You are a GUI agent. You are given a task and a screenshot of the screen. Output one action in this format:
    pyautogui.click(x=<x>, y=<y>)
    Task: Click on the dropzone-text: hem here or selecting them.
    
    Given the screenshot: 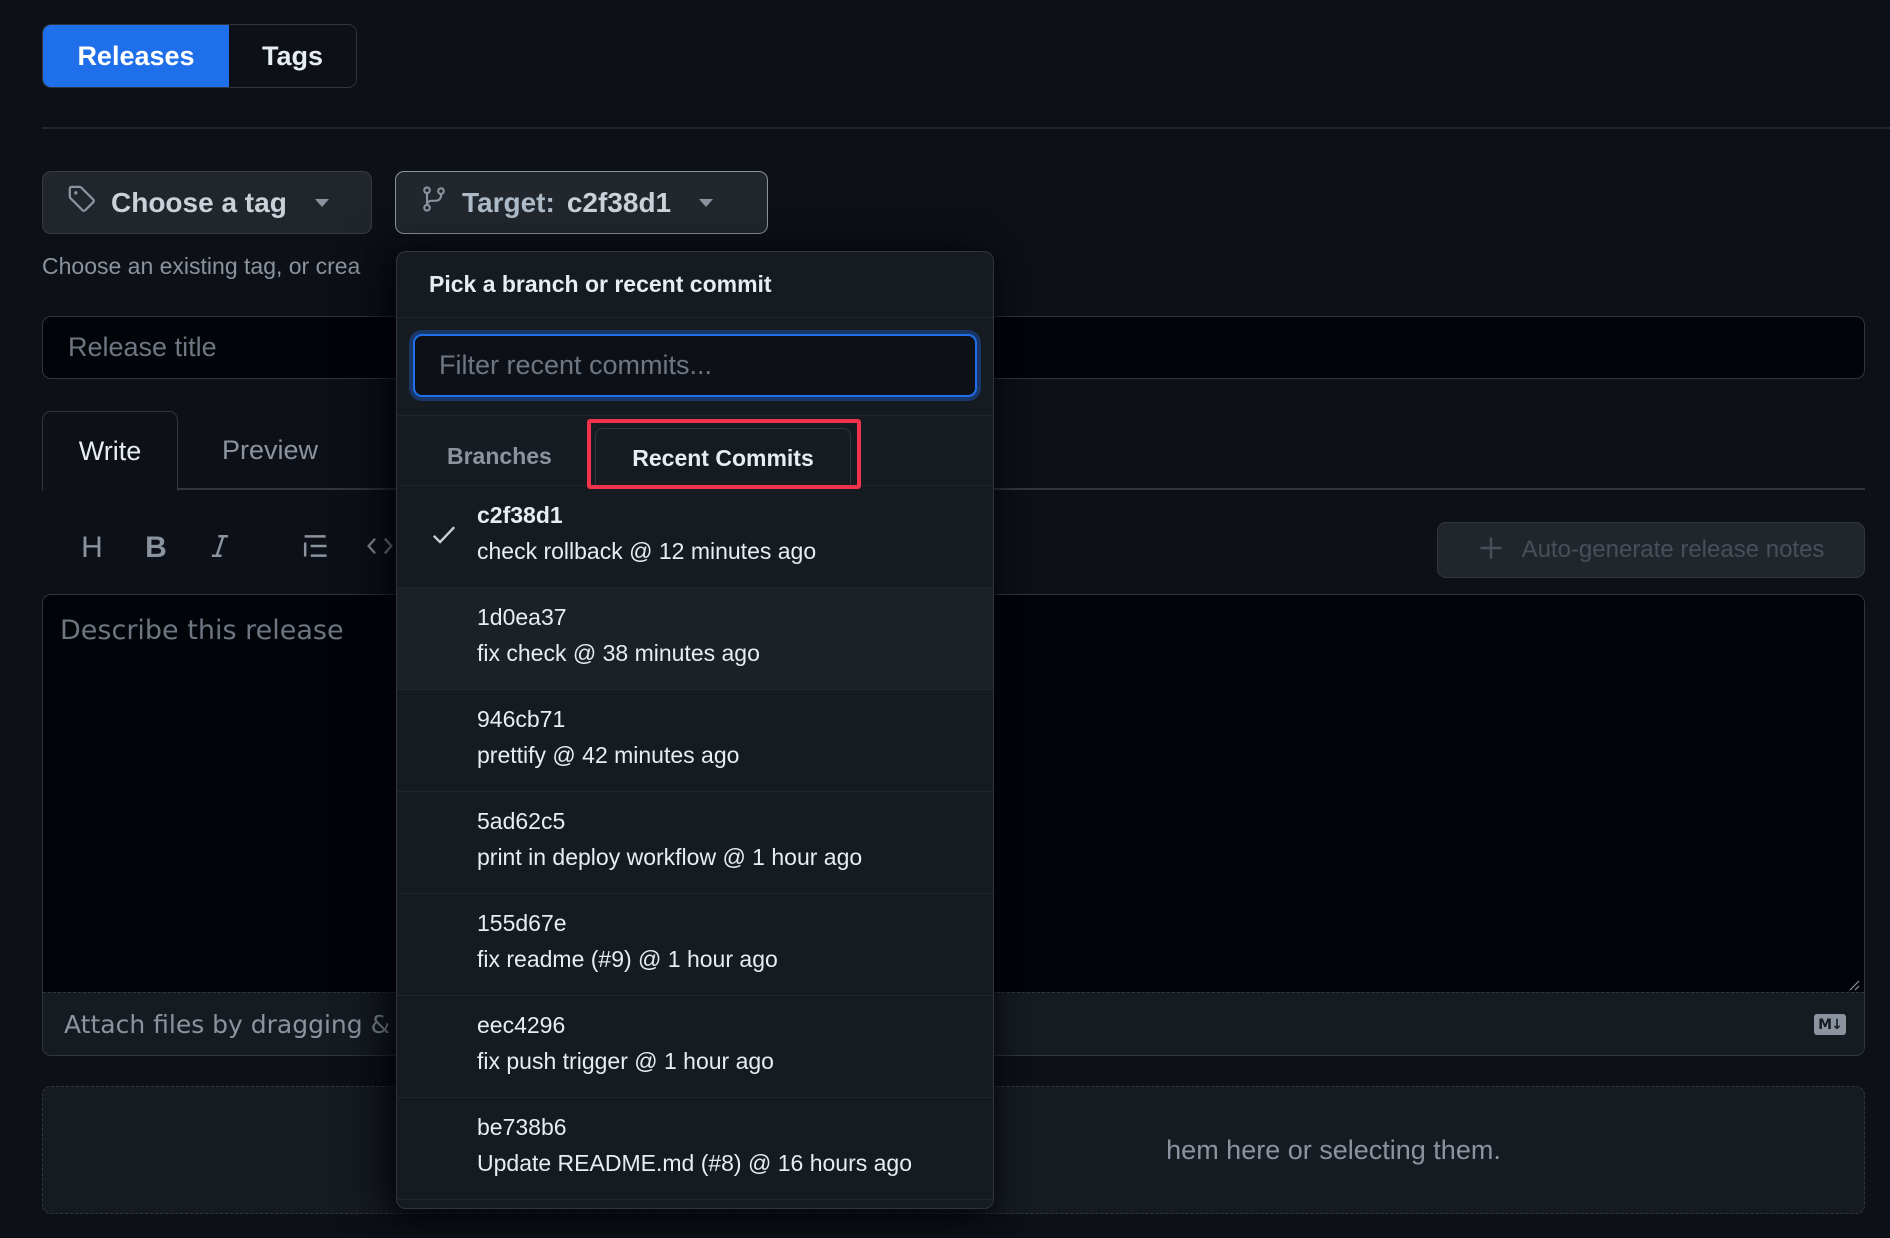 What is the action you would take?
    pyautogui.click(x=1333, y=1149)
    